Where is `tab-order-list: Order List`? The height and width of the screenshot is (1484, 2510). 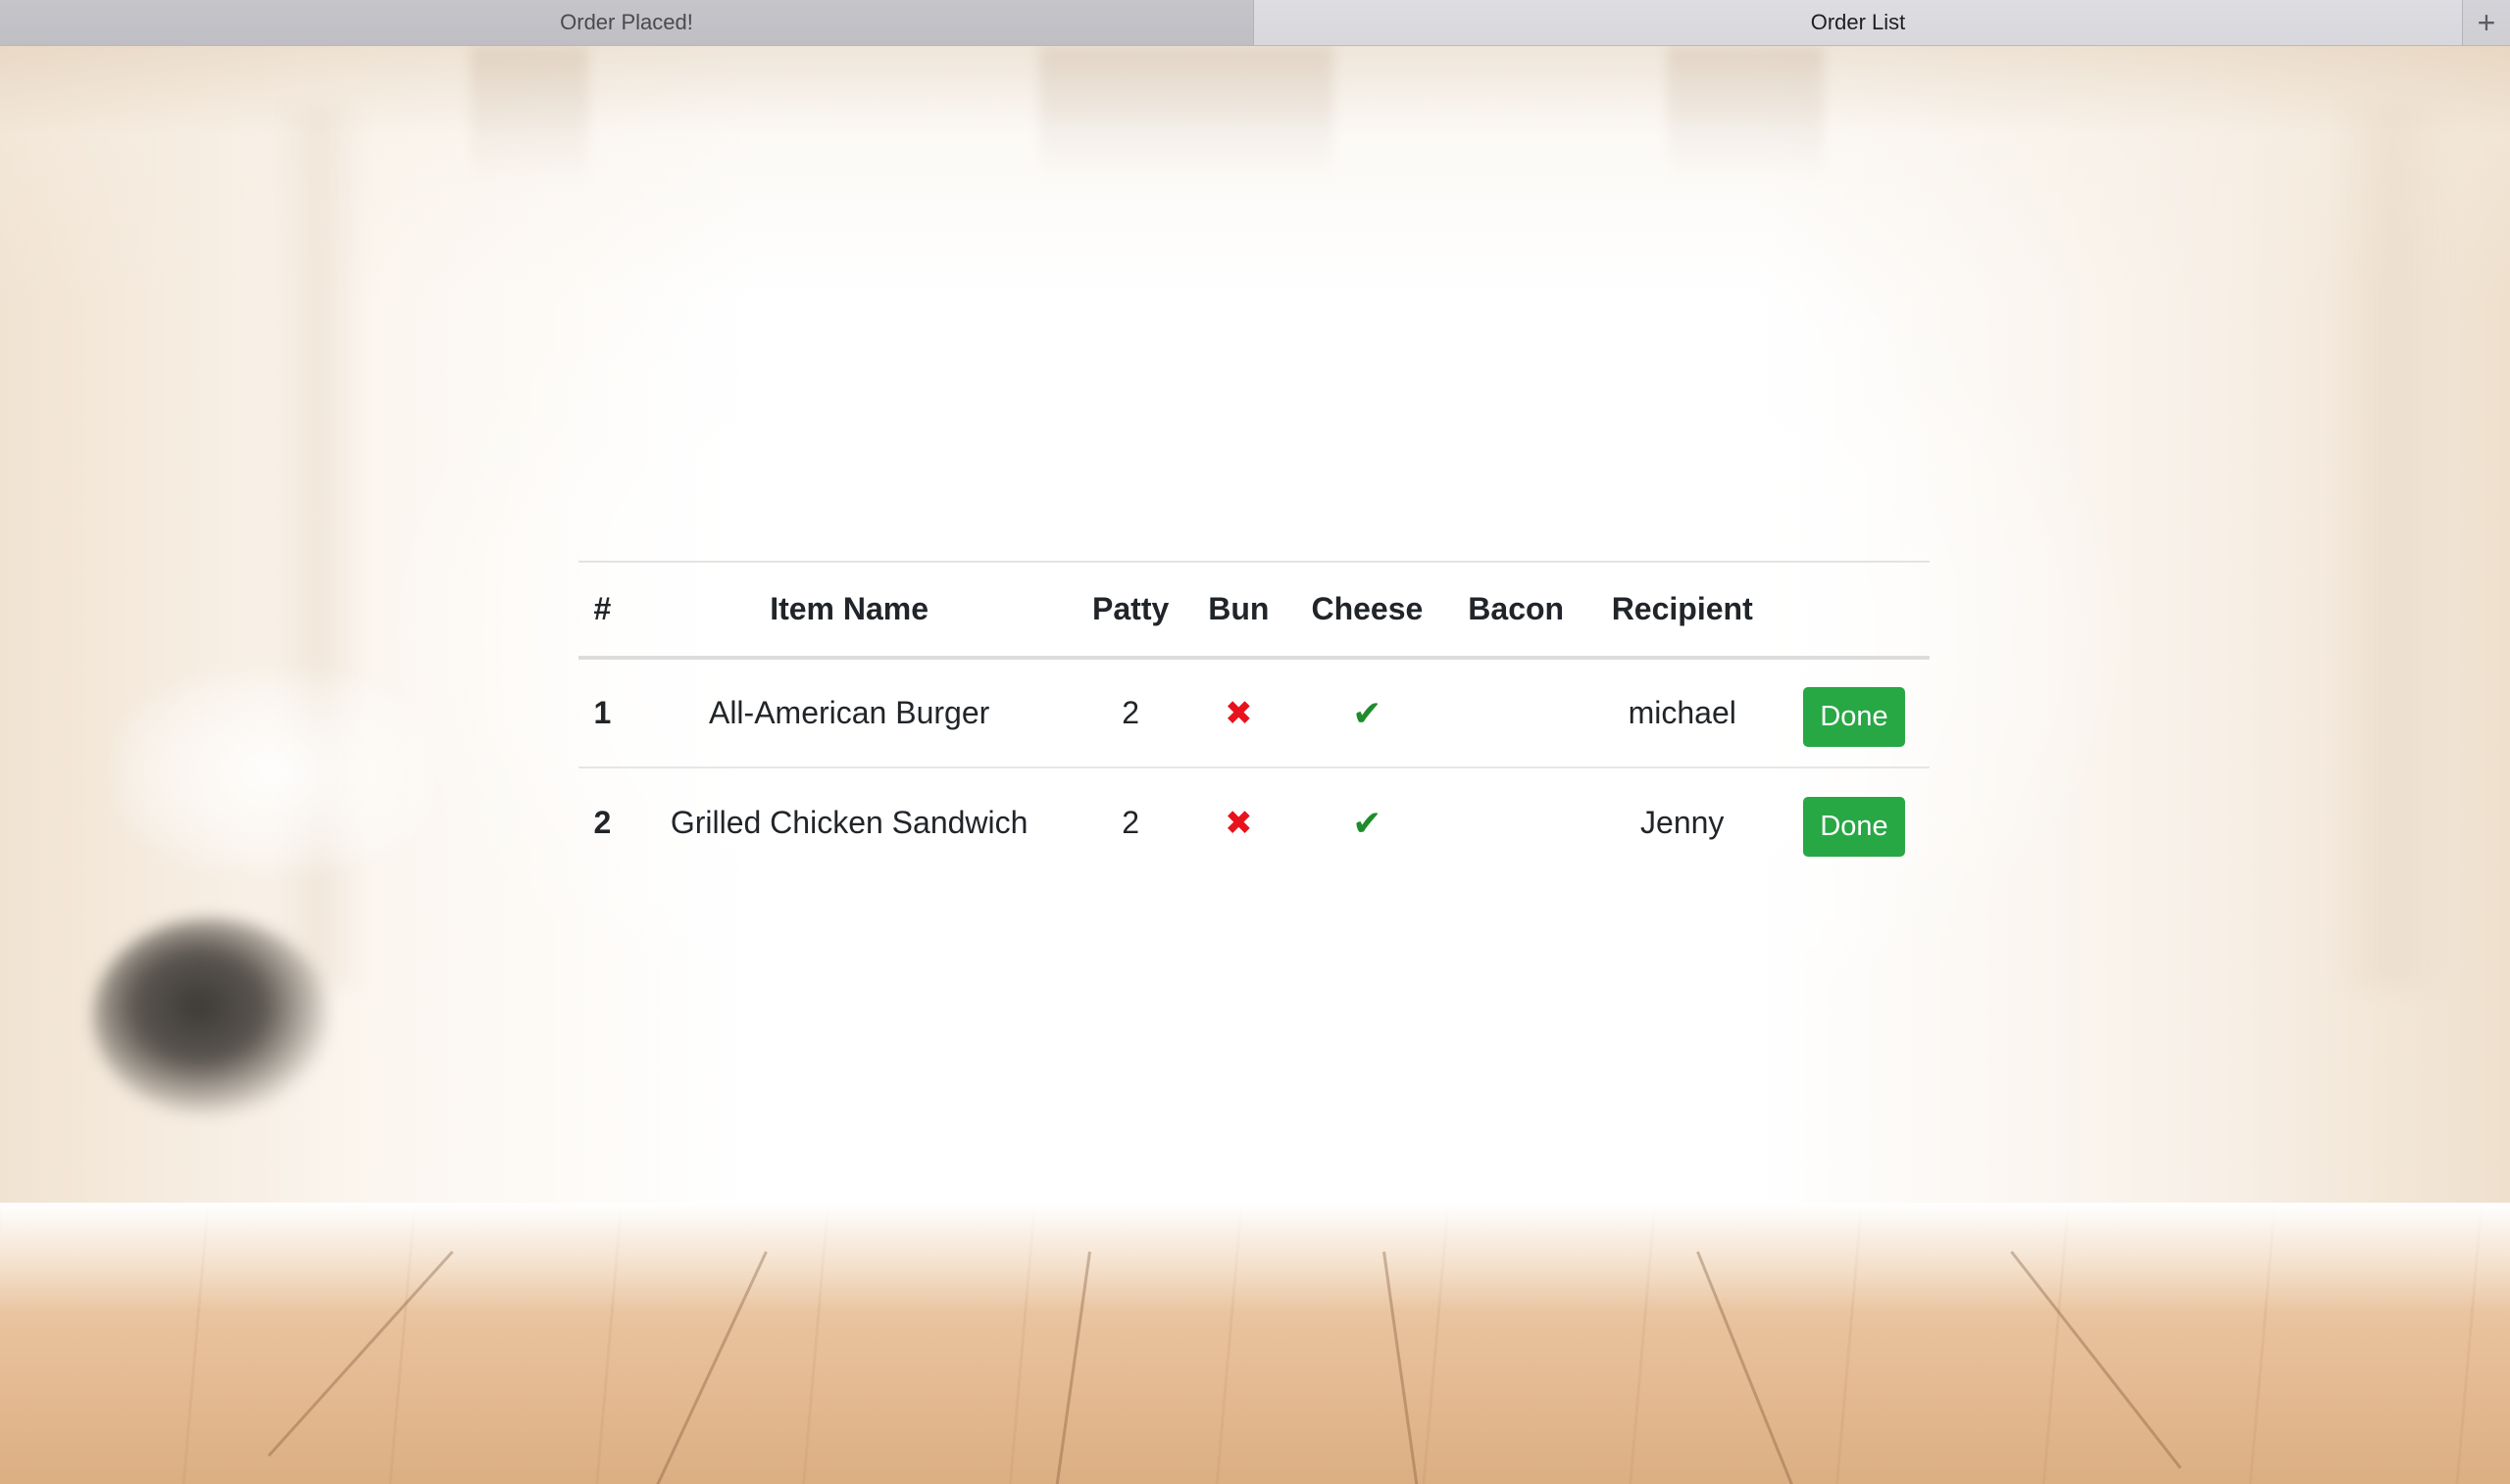 tab-order-list: Order List is located at coordinates (1858, 22).